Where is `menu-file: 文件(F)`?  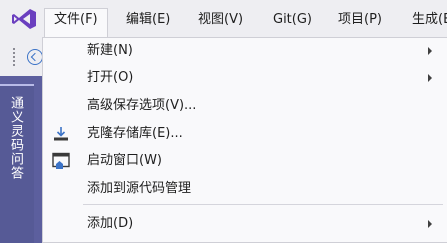
menu-file: 文件(F) is located at coordinates (76, 23).